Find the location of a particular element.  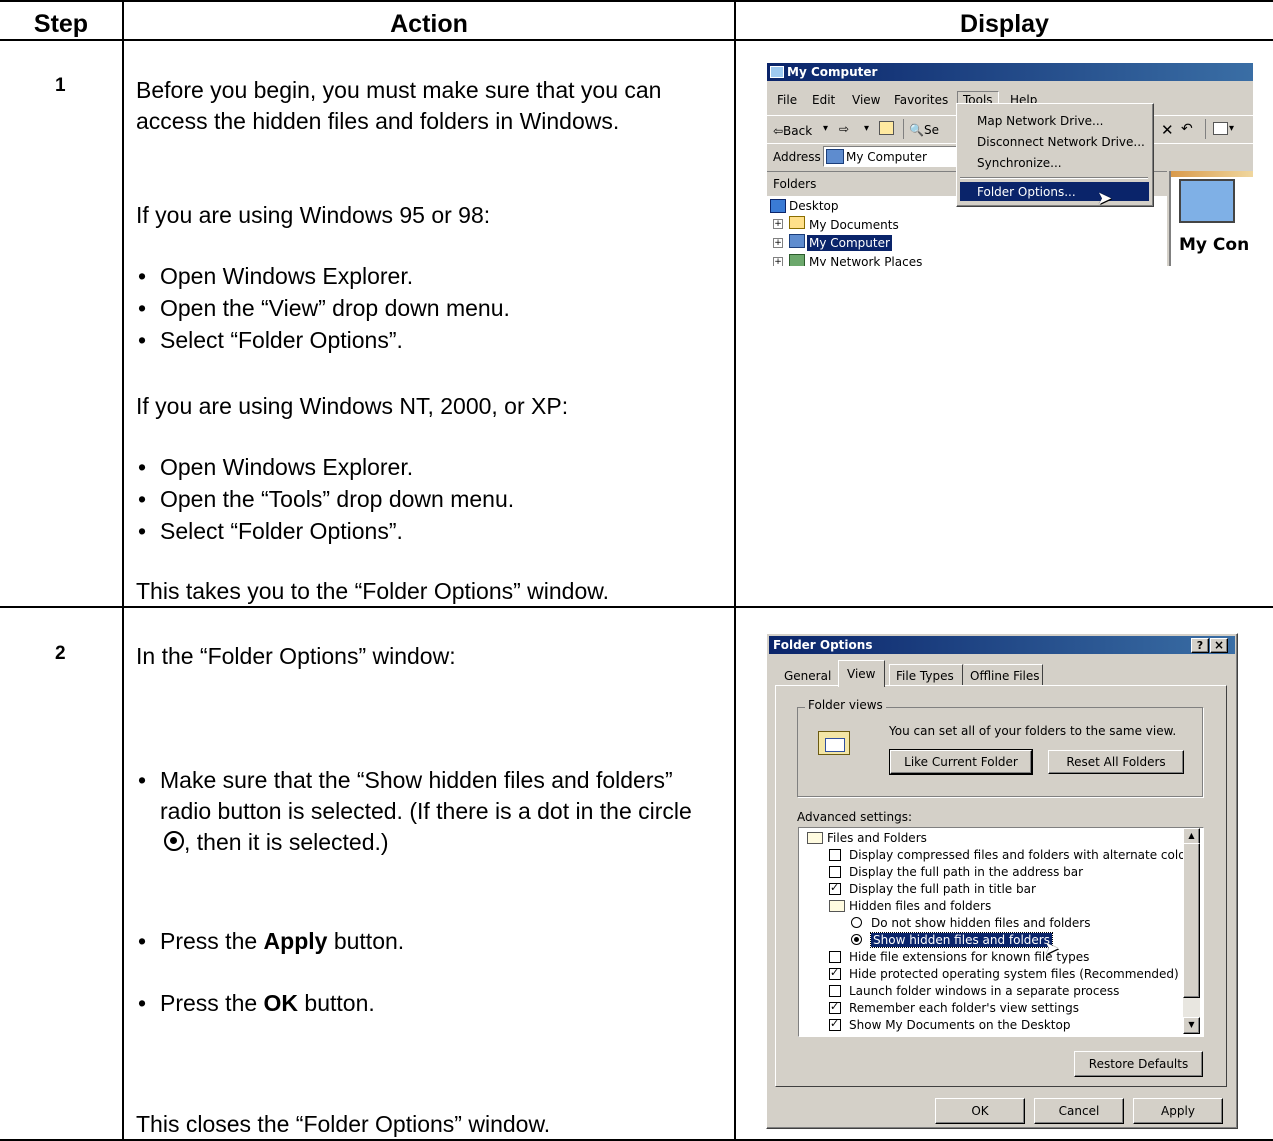

advanced-item: Display the full path in the address bar is located at coordinates (989, 872).